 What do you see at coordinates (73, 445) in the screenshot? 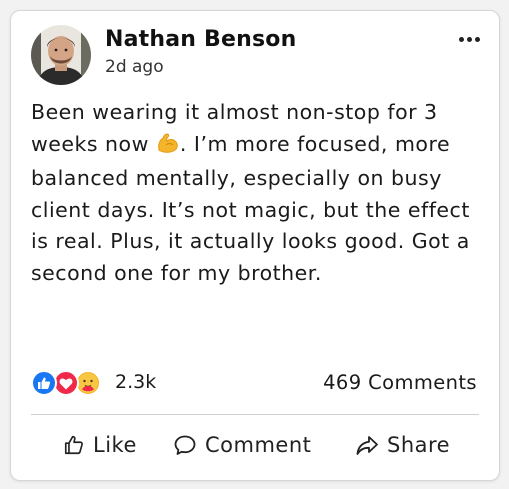
I see `thumbs-up-icon` at bounding box center [73, 445].